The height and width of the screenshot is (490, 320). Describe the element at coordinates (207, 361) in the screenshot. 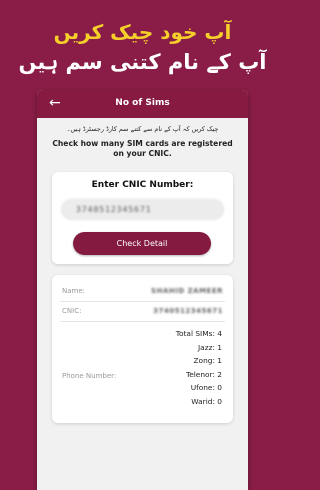

I see `zong-count: Zong: 1` at that location.